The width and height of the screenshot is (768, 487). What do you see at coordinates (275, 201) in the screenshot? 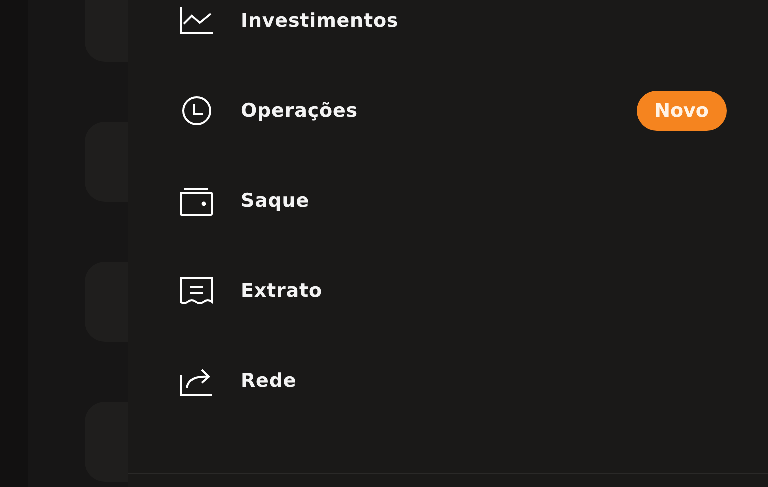
I see `menu-label: Saque` at bounding box center [275, 201].